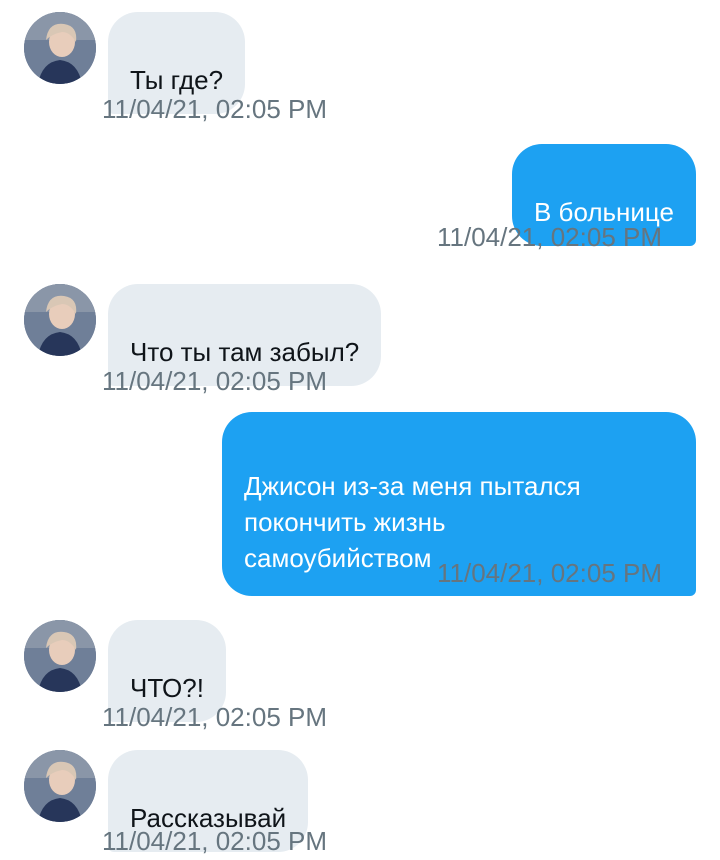 Image resolution: width=720 pixels, height=860 pixels. What do you see at coordinates (245, 352) in the screenshot?
I see `message-text: Что ты там забыл?` at bounding box center [245, 352].